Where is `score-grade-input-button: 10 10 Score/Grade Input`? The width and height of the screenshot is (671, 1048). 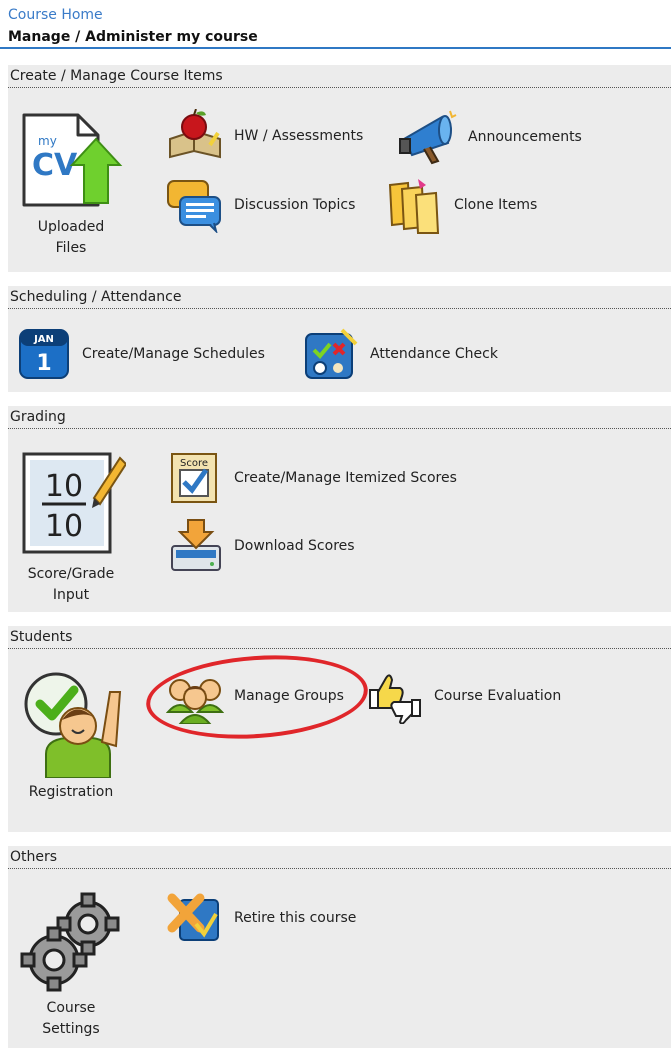 score-grade-input-button: 10 10 Score/Grade Input is located at coordinates (71, 527).